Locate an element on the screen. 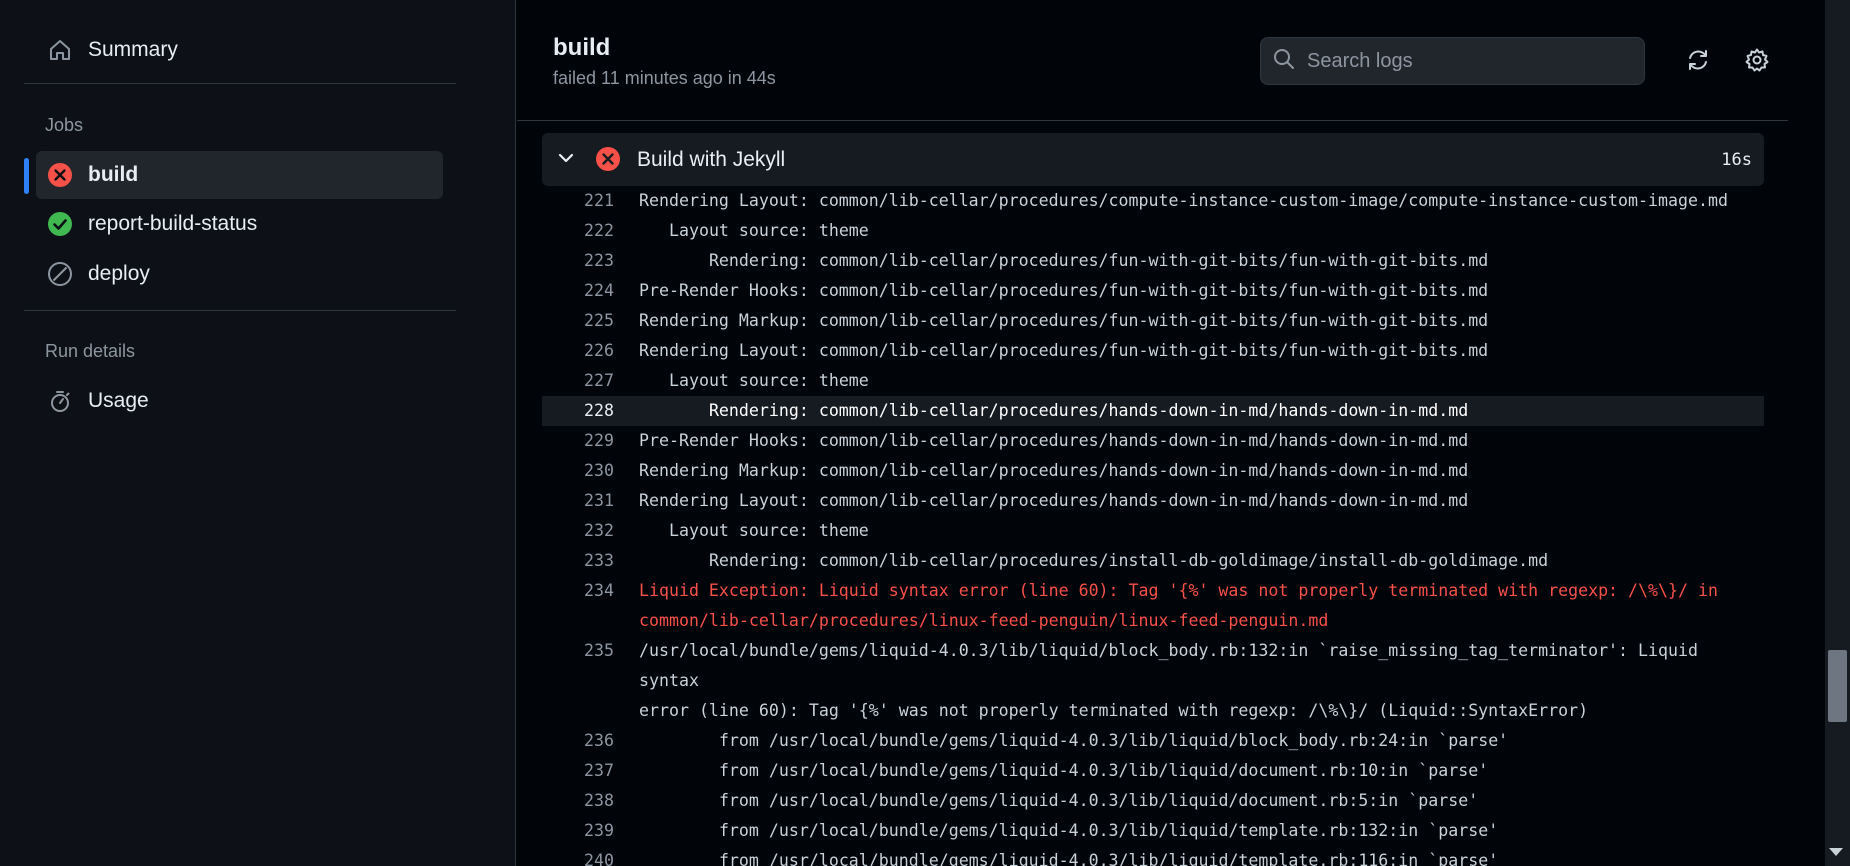 The height and width of the screenshot is (866, 1850). sidebar-item-label: build is located at coordinates (113, 174).